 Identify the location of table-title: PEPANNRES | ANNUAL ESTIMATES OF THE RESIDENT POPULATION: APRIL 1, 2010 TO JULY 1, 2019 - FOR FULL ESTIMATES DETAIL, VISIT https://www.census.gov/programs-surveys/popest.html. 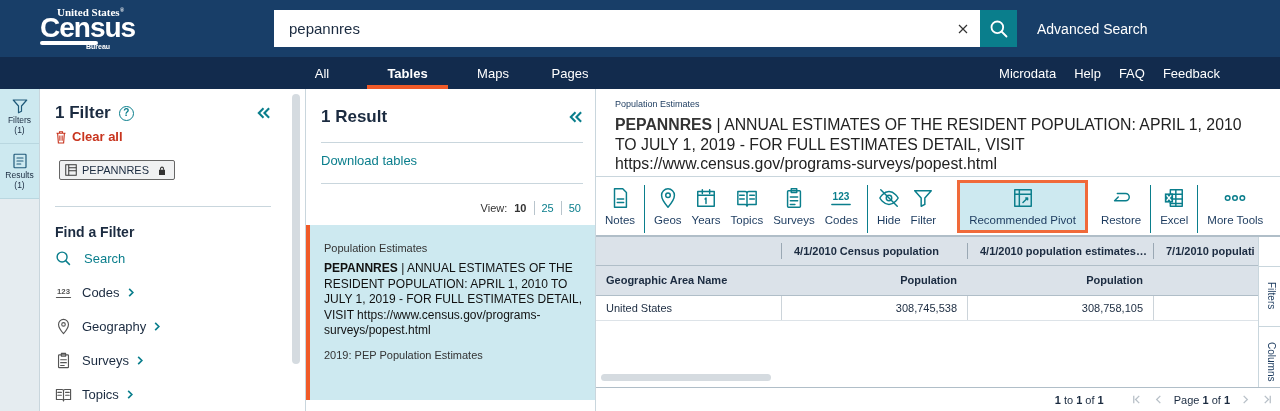
(928, 144).